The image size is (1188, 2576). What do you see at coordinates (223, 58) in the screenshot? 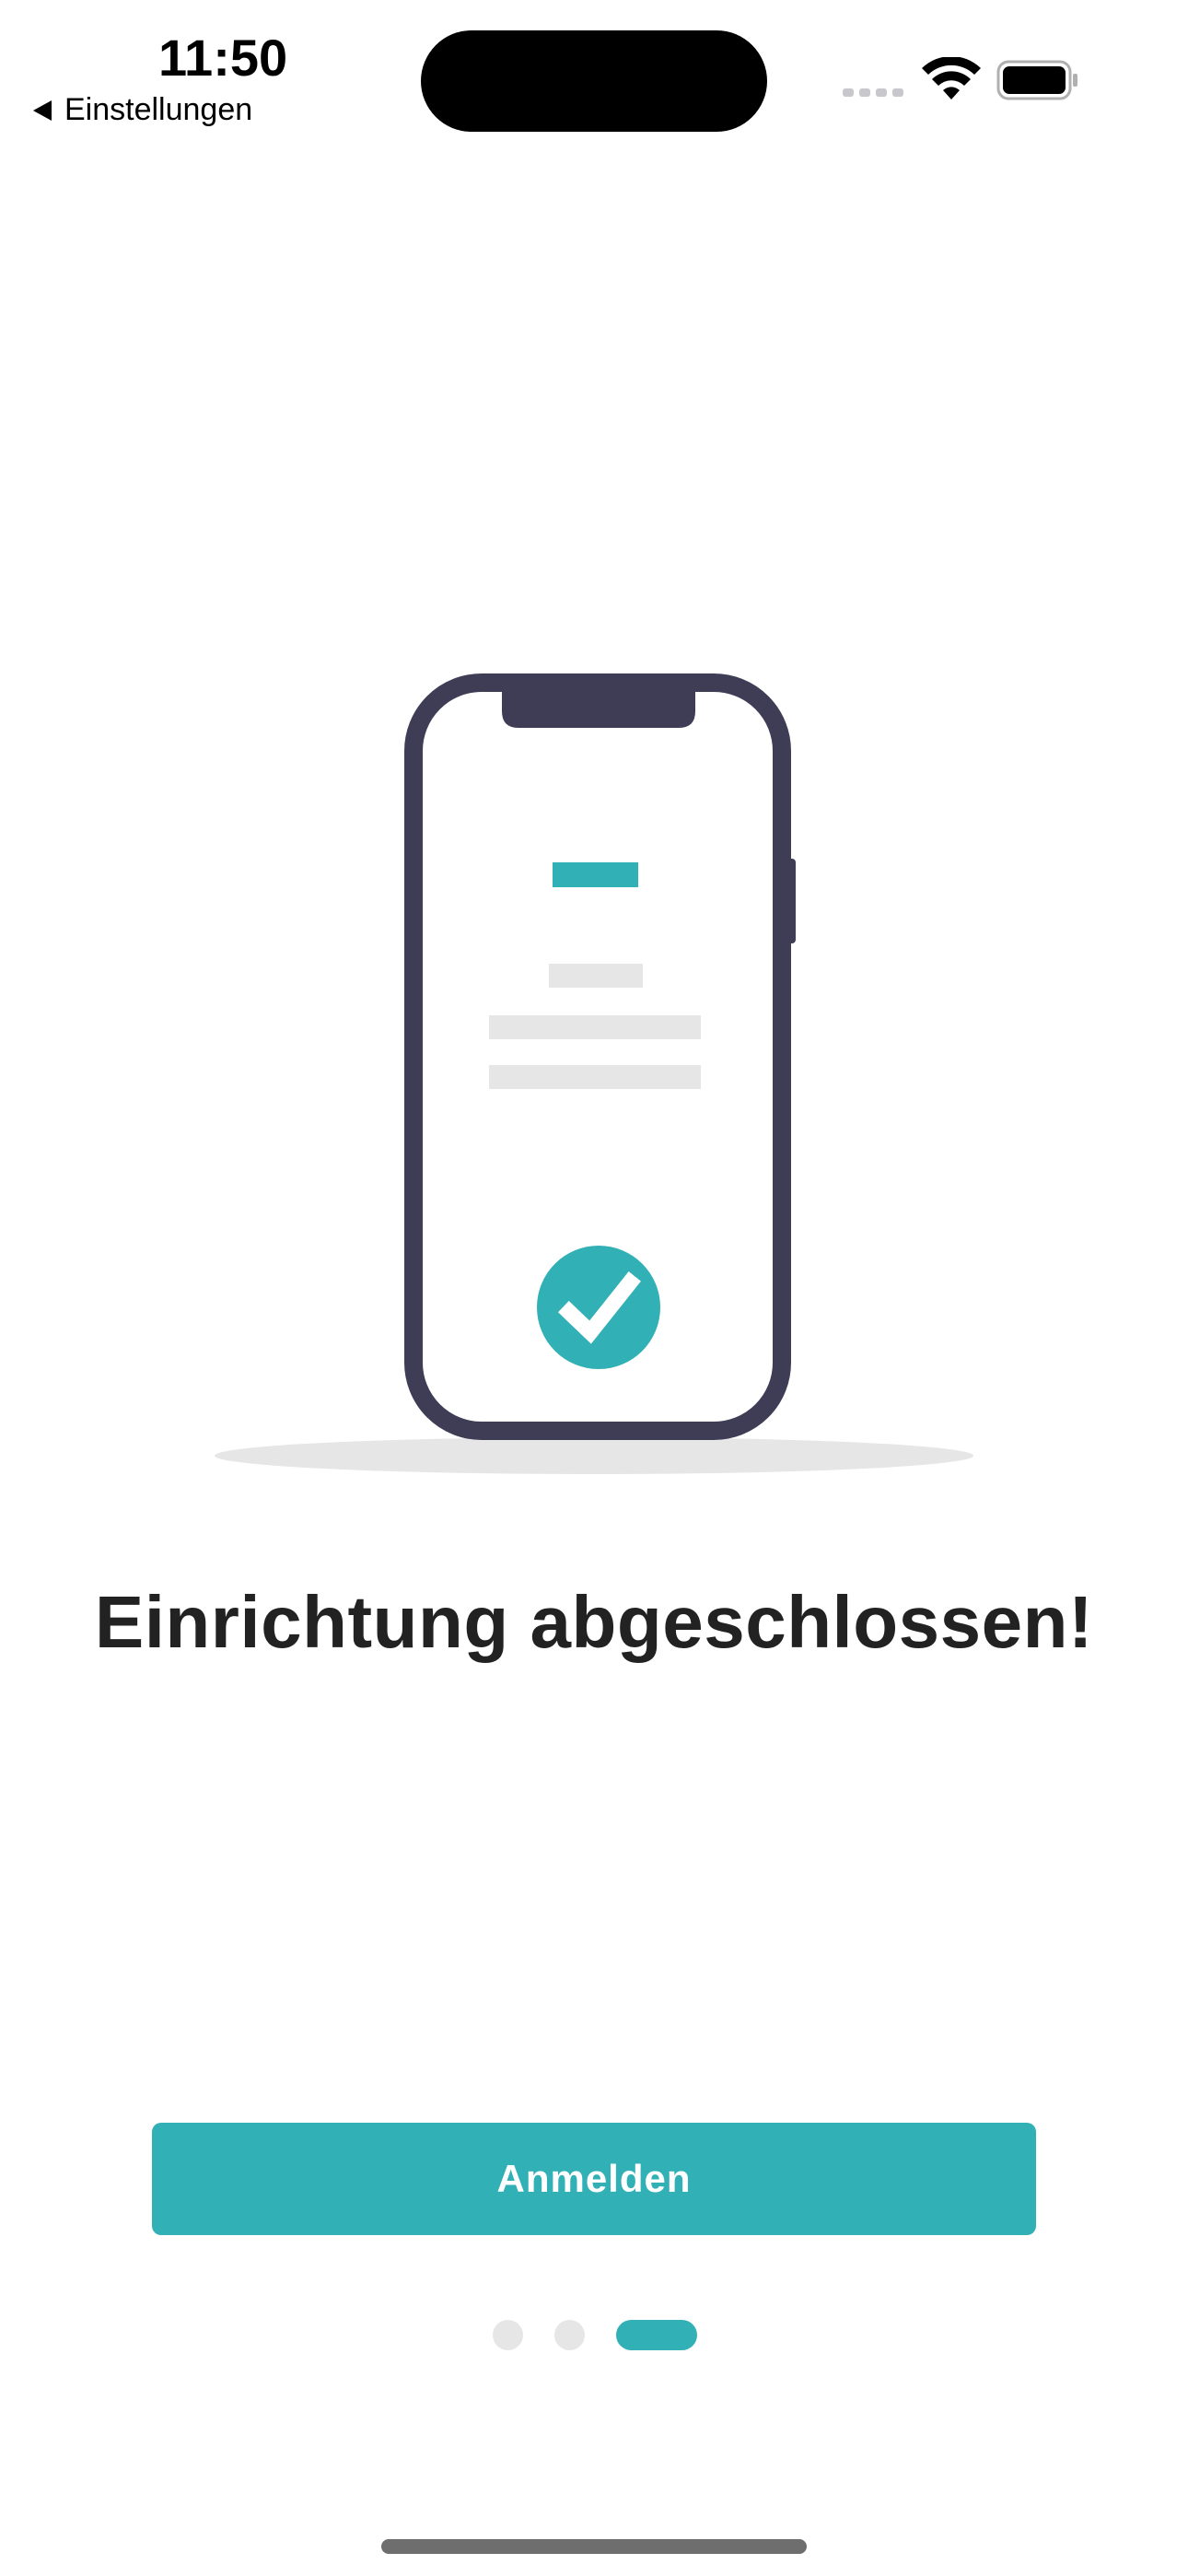
I see `status-time: 11:50` at bounding box center [223, 58].